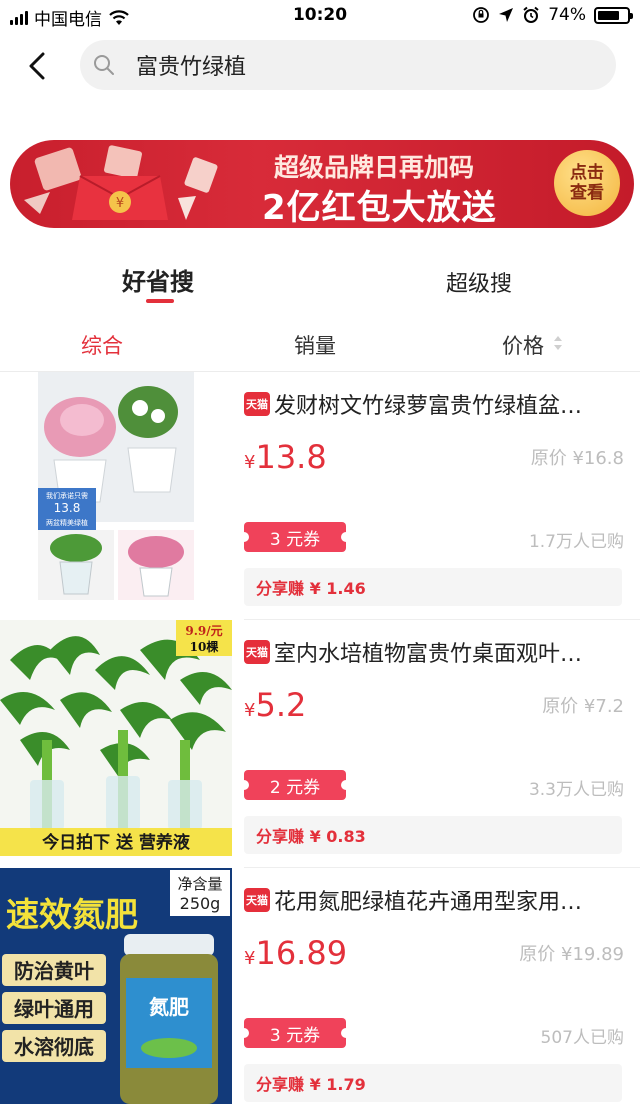 This screenshot has width=640, height=1116. Describe the element at coordinates (169, 1007) in the screenshot. I see `jar-label: 氮肥` at that location.